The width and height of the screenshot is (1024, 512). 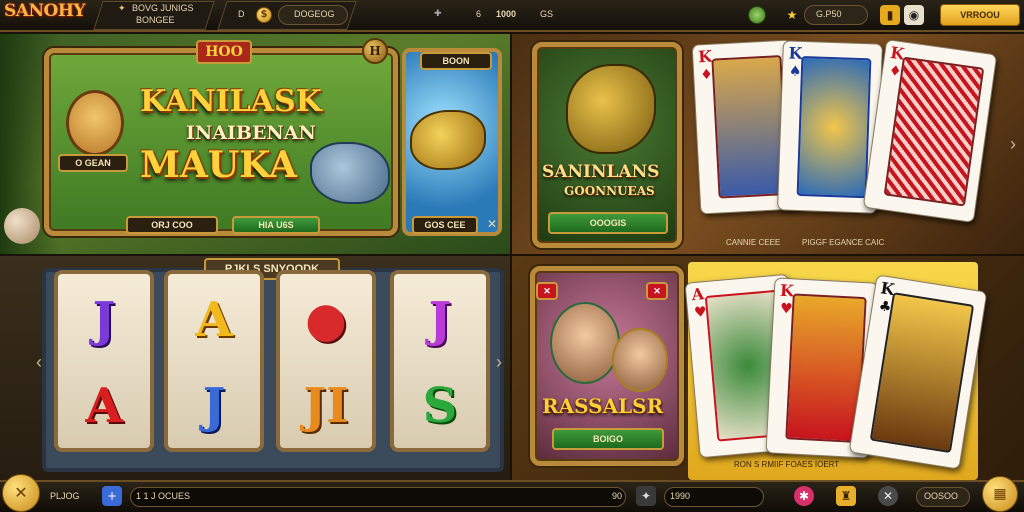 What do you see at coordinates (440, 361) in the screenshot?
I see `reel-4: J S` at bounding box center [440, 361].